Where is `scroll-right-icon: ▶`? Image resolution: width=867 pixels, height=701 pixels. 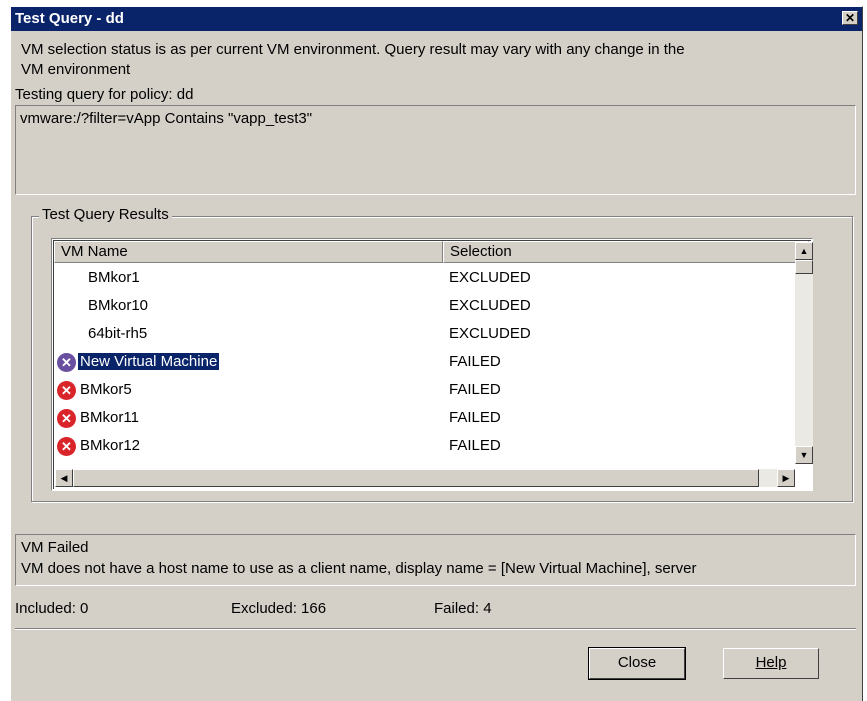 scroll-right-icon: ▶ is located at coordinates (786, 478).